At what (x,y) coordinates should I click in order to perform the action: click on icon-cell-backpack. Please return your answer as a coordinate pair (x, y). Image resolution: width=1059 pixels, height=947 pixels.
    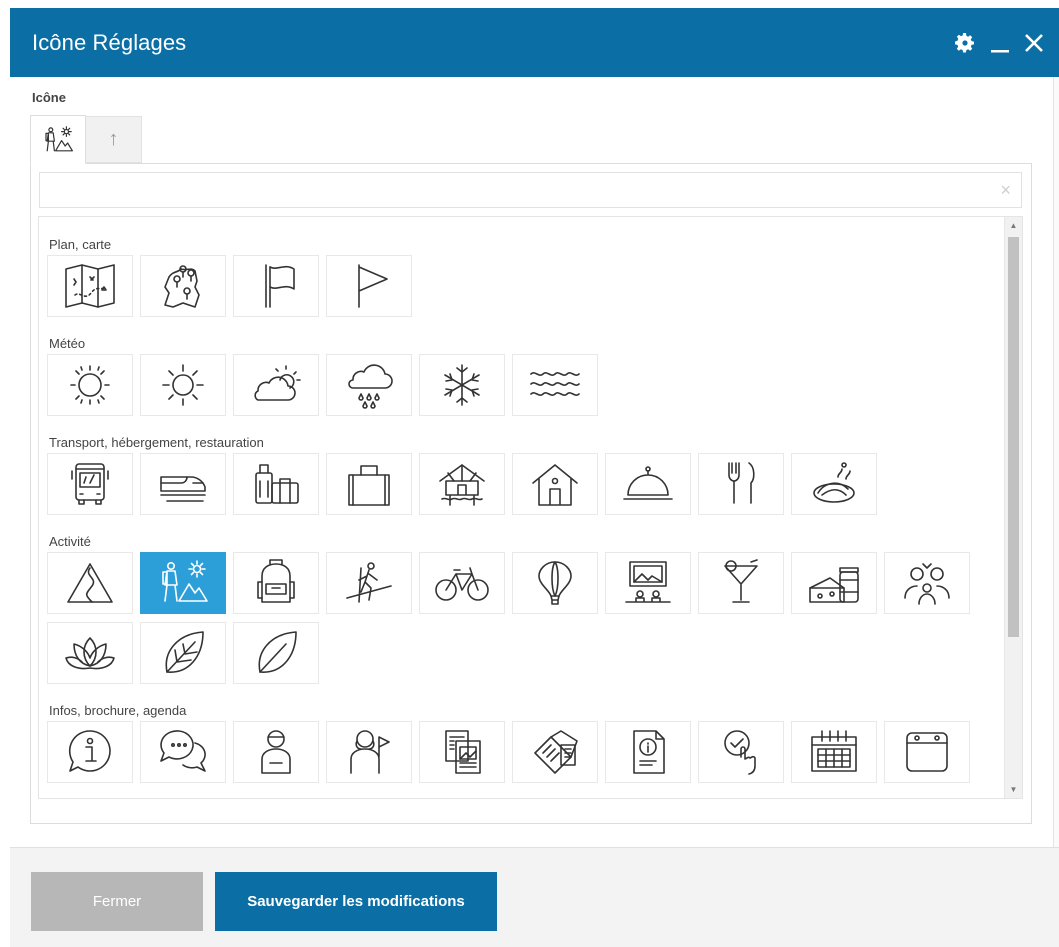
    Looking at the image, I should click on (276, 583).